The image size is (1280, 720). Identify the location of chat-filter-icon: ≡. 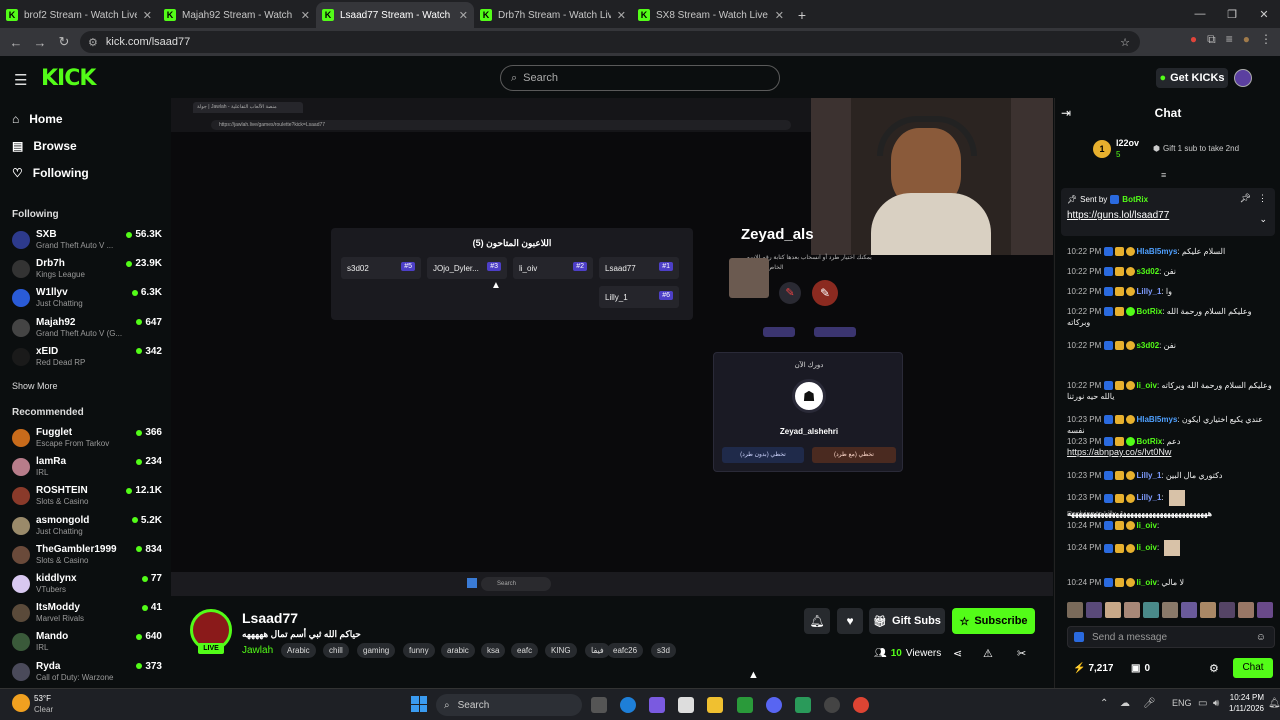
(1163, 175).